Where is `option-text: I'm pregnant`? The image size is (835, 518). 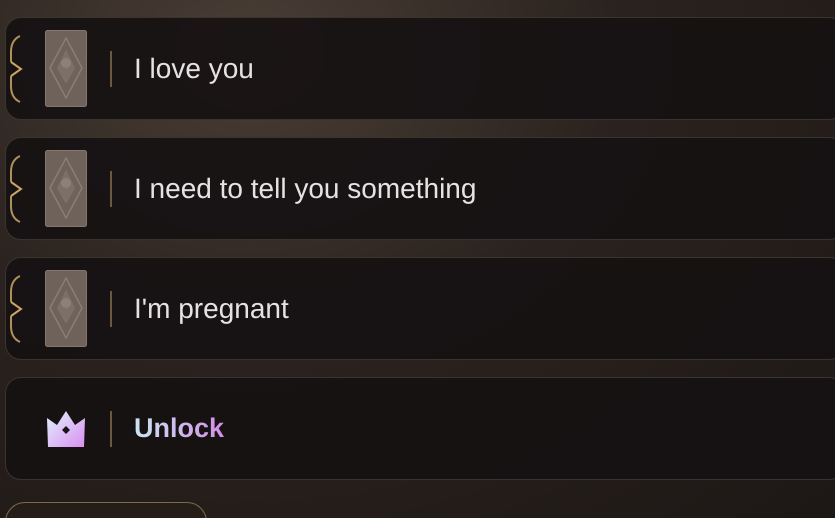 option-text: I'm pregnant is located at coordinates (211, 309).